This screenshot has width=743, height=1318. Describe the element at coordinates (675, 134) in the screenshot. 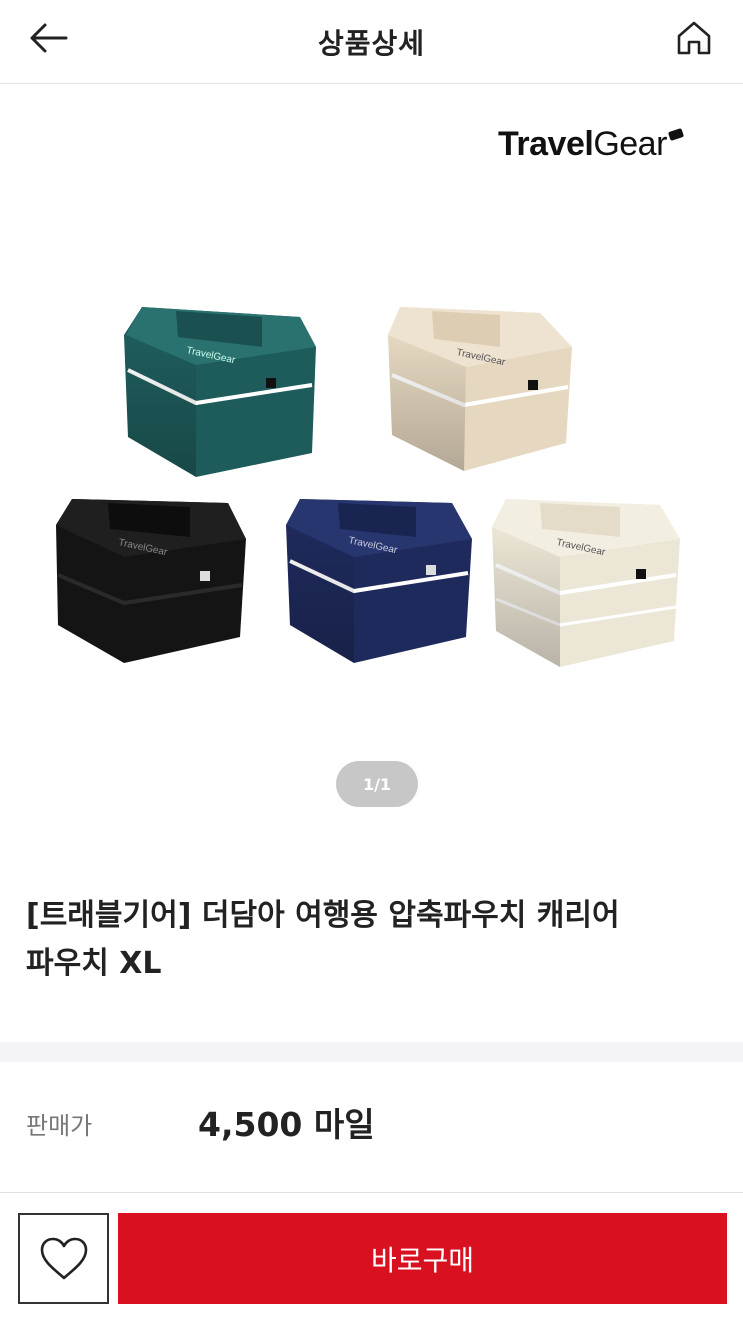

I see `brand-tag-icon` at that location.